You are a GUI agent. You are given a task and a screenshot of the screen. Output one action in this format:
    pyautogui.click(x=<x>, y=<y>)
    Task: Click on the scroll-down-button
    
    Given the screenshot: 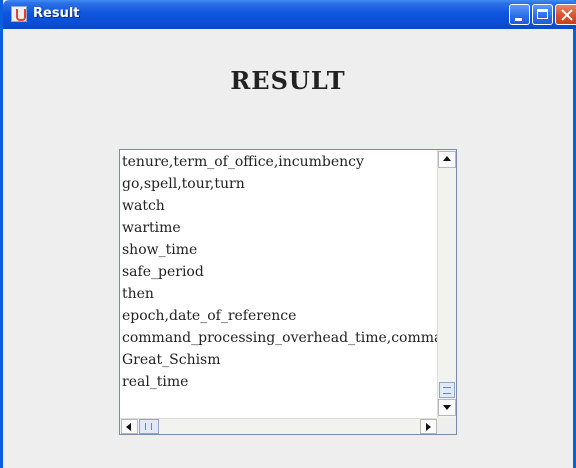 What is the action you would take?
    pyautogui.click(x=447, y=407)
    